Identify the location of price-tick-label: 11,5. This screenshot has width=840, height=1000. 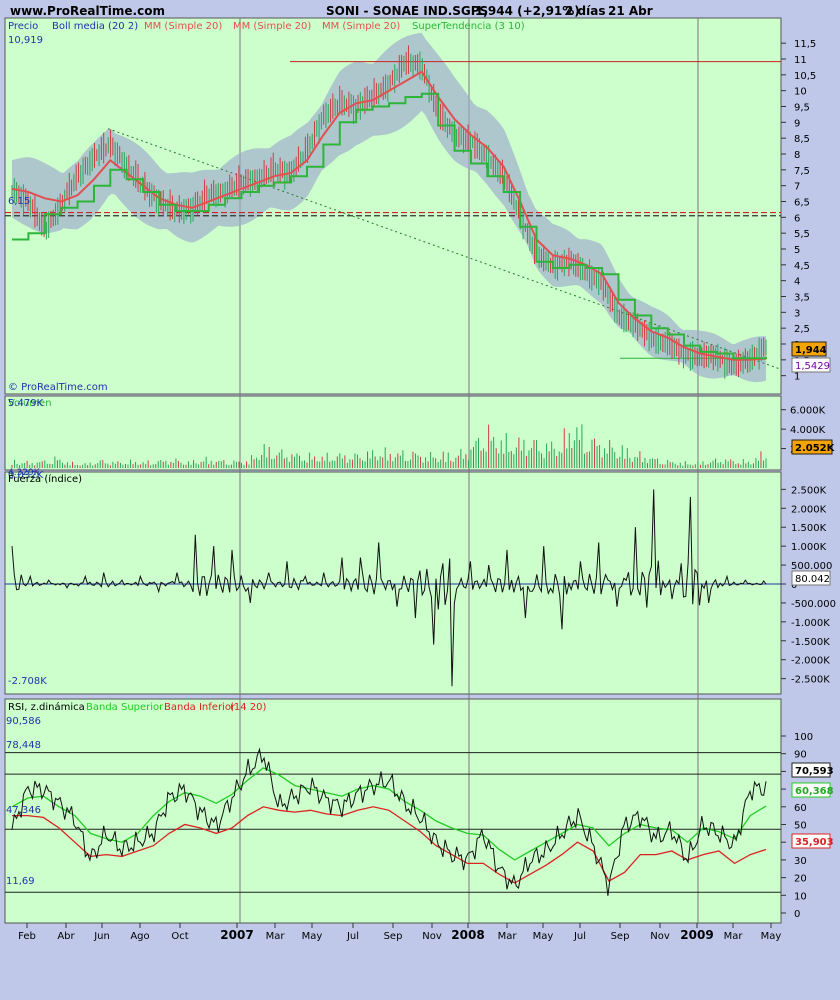
(805, 44).